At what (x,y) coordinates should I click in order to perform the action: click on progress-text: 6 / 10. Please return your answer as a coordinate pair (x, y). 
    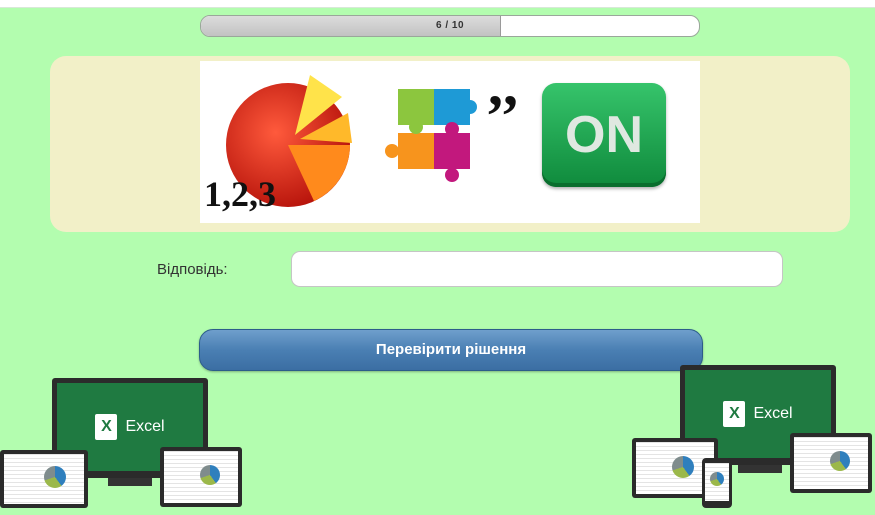
    Looking at the image, I should click on (450, 25).